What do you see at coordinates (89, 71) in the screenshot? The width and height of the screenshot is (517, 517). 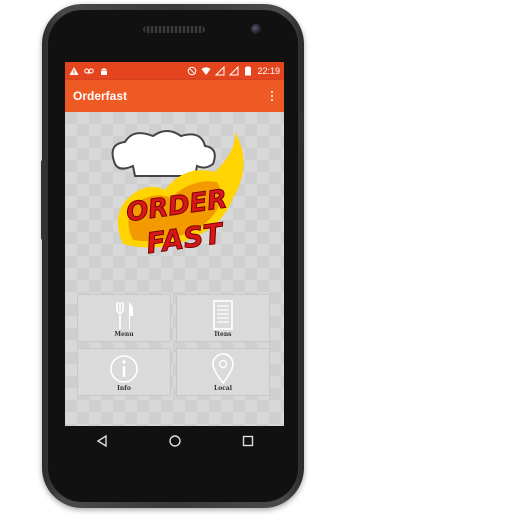 I see `voicemail-icon` at bounding box center [89, 71].